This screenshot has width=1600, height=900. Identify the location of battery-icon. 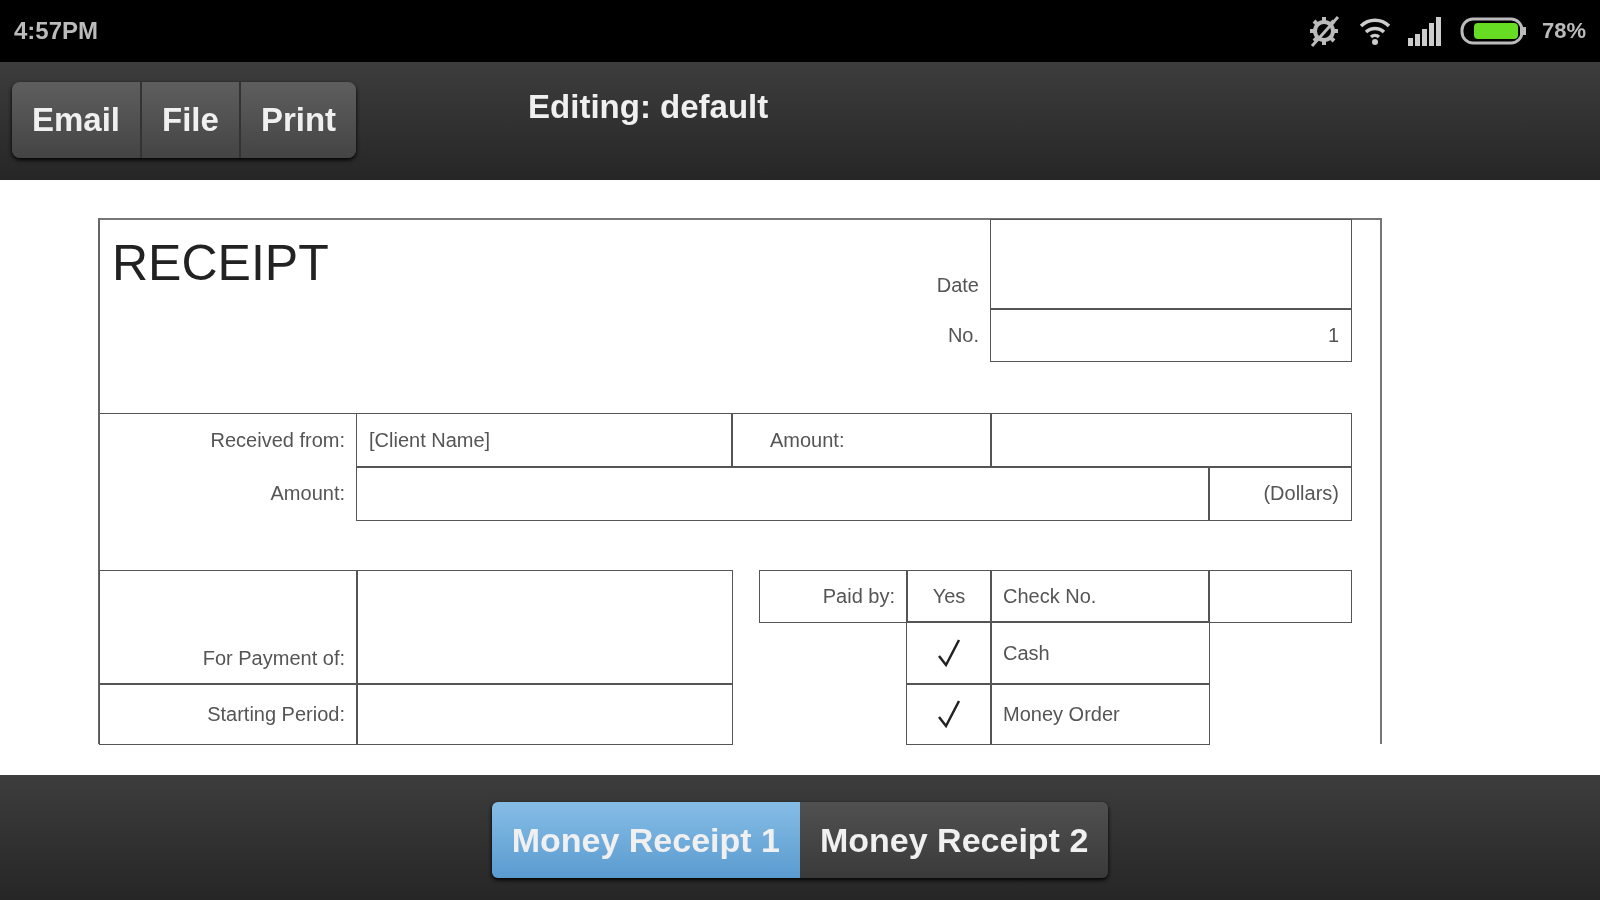
(1493, 31).